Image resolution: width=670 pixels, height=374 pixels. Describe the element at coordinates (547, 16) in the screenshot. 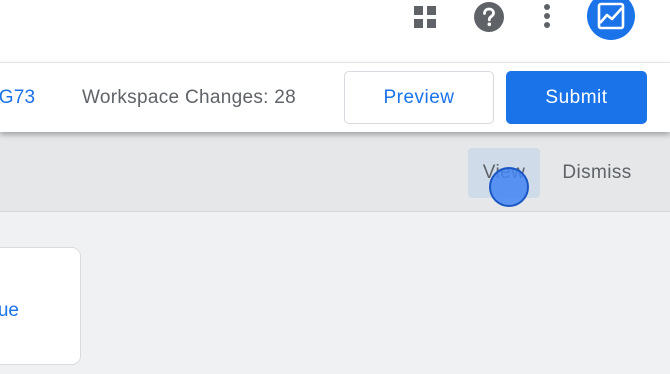

I see `more-vert-icon` at that location.